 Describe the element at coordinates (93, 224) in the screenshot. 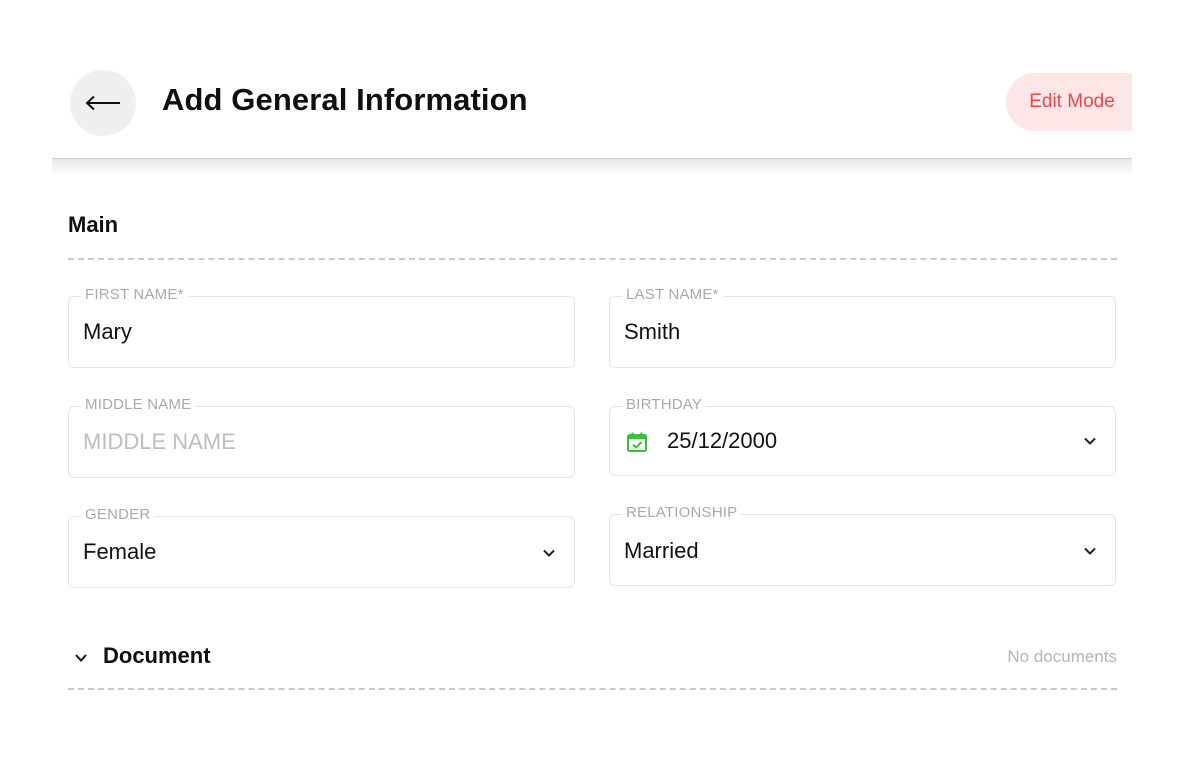

I see `main-section-title: Main` at that location.